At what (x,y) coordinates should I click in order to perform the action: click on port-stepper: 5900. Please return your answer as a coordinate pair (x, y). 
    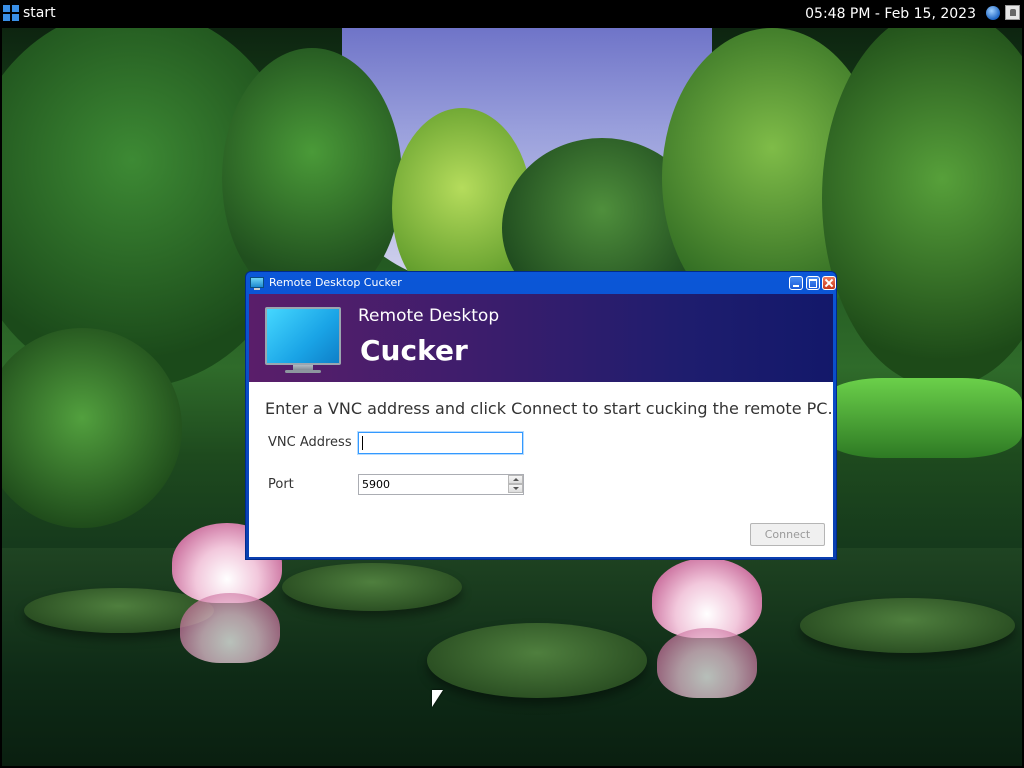
    Looking at the image, I should click on (441, 484).